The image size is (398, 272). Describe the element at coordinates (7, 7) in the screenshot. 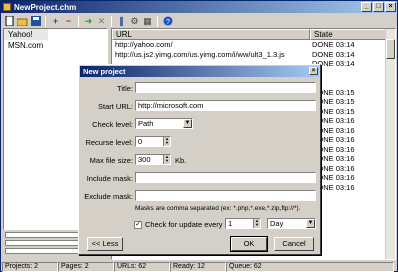

I see `app-icon` at that location.